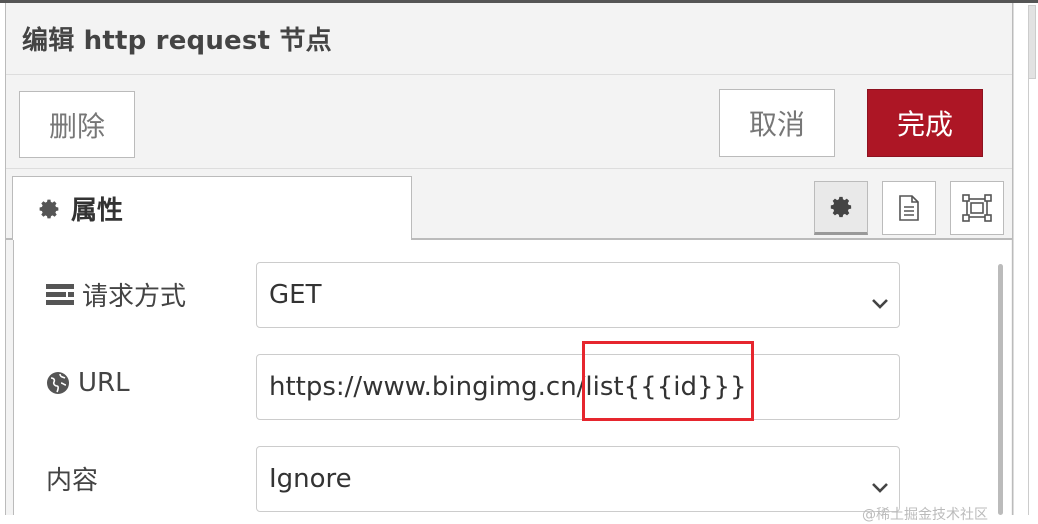  I want to click on description-tab-button, so click(909, 208).